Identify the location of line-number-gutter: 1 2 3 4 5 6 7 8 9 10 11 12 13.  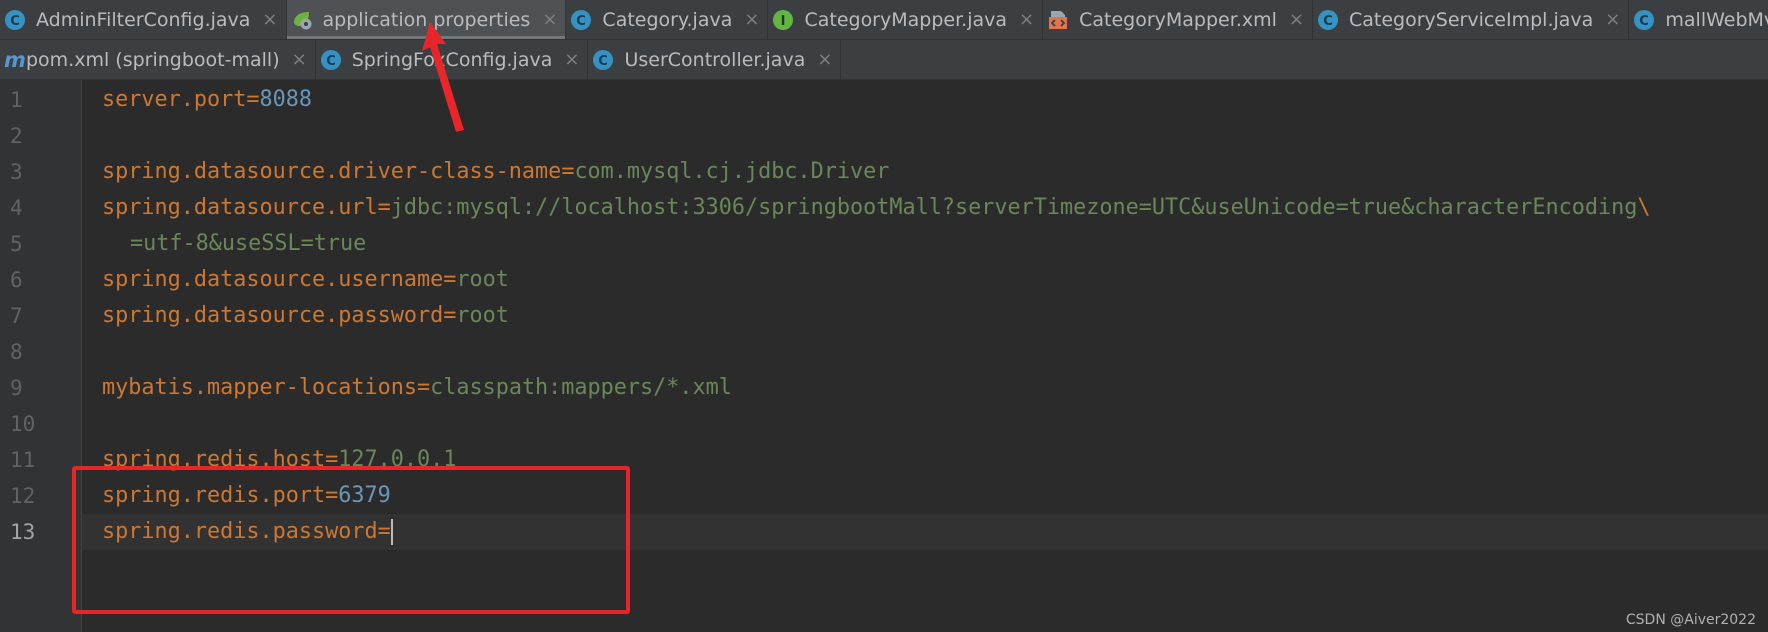
(41, 356).